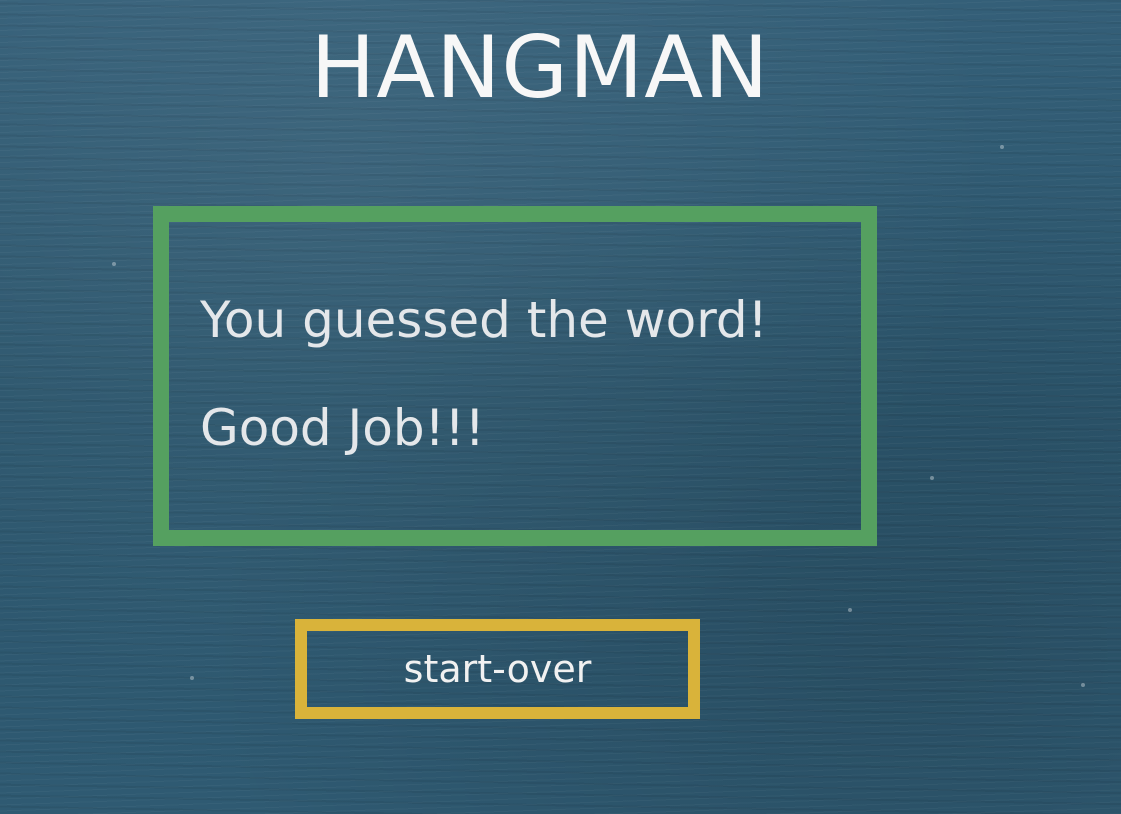  What do you see at coordinates (540, 68) in the screenshot?
I see `game-title: HANGMAN` at bounding box center [540, 68].